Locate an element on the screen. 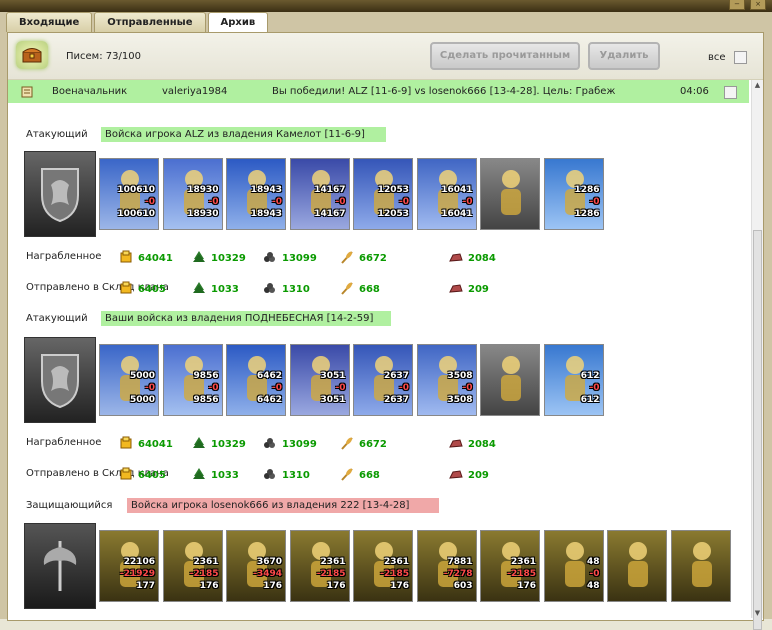  unit-card: 6462 -0 6462 is located at coordinates (256, 380).